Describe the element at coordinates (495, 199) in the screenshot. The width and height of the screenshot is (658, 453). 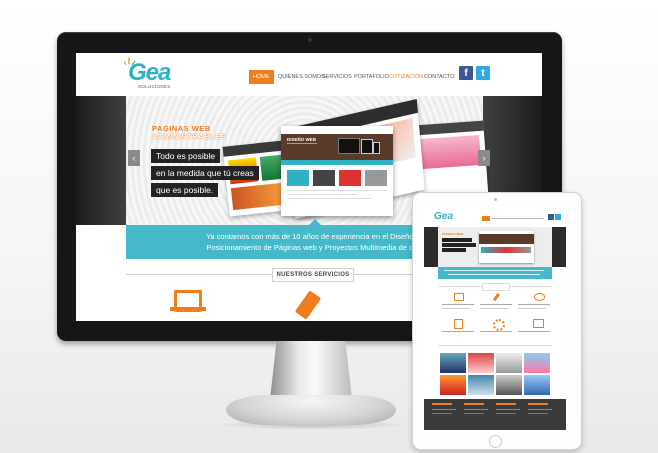
I see `tablet-camera` at that location.